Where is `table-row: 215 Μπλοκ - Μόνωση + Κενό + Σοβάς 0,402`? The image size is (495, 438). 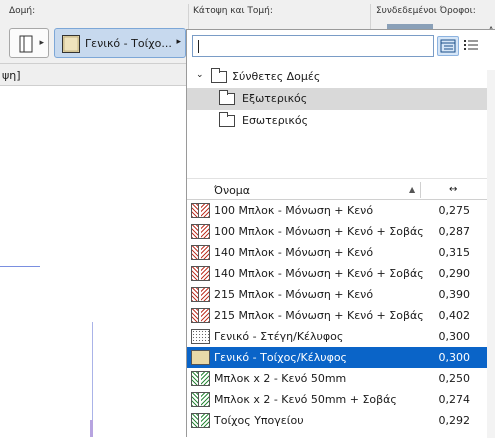
table-row: 215 Μπλοκ - Μόνωση + Κενό + Σοβάς 0,402 is located at coordinates (337, 315).